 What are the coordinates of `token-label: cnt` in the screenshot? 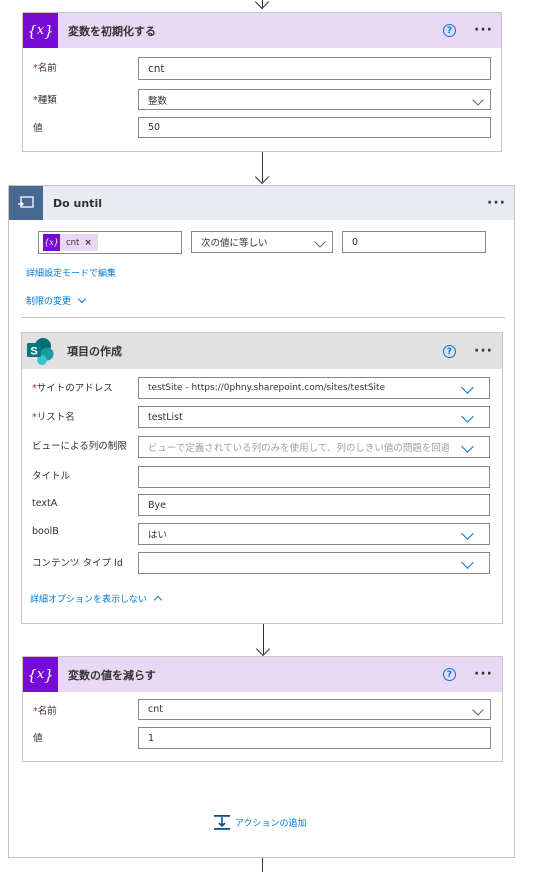 It's located at (73, 242).